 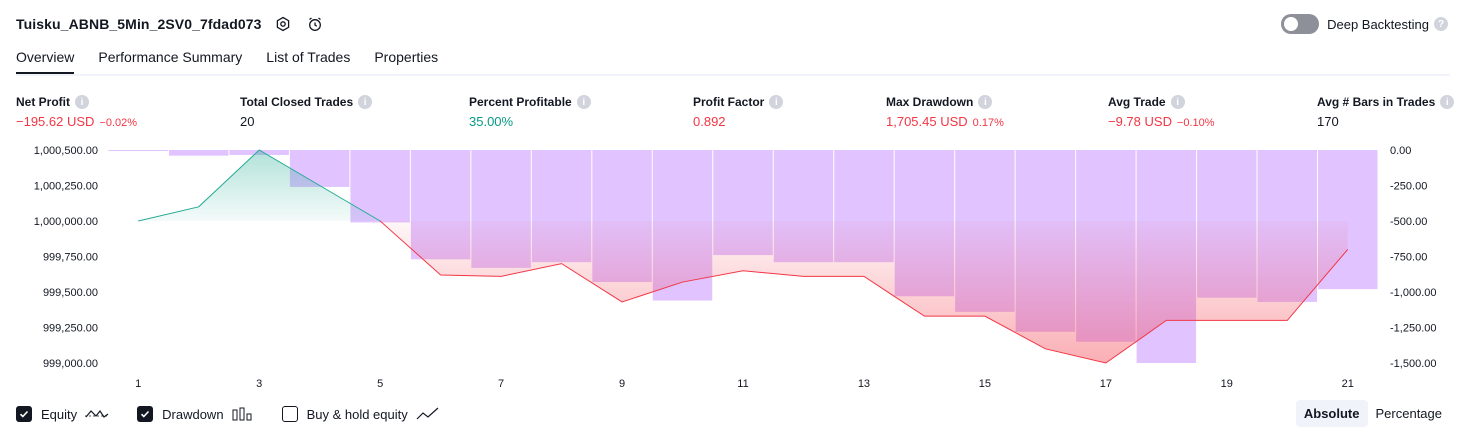 What do you see at coordinates (1386, 112) in the screenshot?
I see `stat-avg-bars-in-trades: Avg # Bars in Trades i 170` at bounding box center [1386, 112].